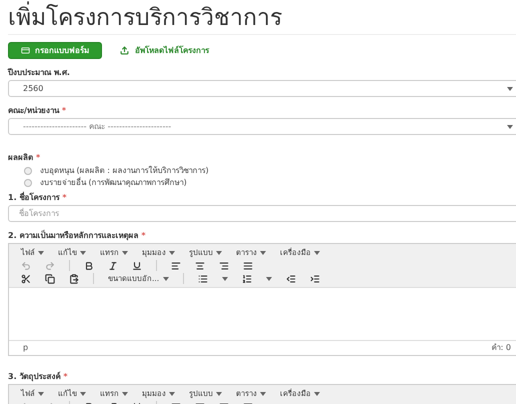 The width and height of the screenshot is (516, 404). Describe the element at coordinates (262, 183) in the screenshot. I see `radio-option: งบรายจ่ายอื่น (การพัฒนาคุณภาพการศึกษา)` at that location.